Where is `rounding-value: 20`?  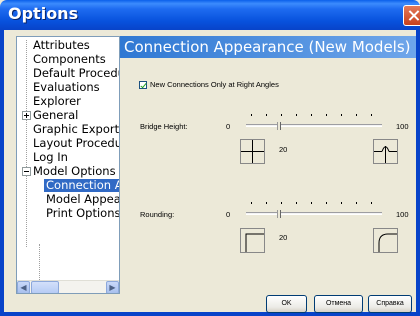 rounding-value: 20 is located at coordinates (283, 237).